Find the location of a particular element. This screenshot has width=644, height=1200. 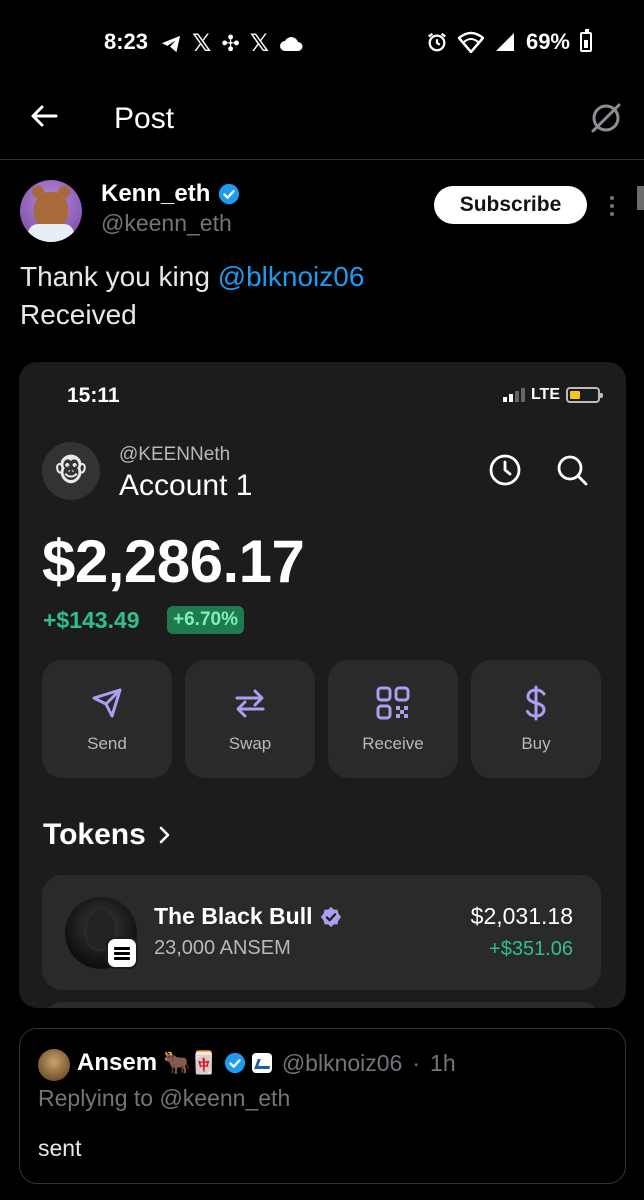

subscribe-button: Subscribe is located at coordinates (510, 205).